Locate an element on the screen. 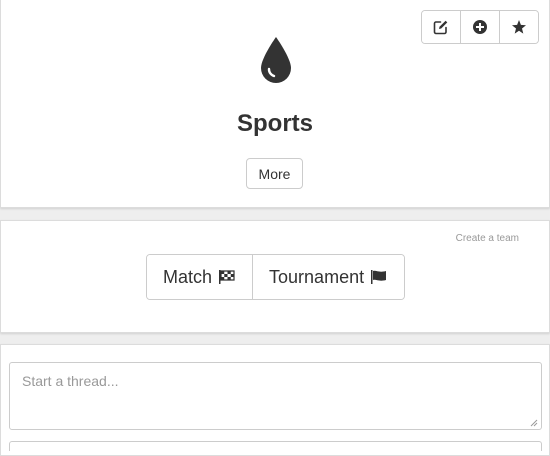 The height and width of the screenshot is (456, 550). match-button: Match is located at coordinates (200, 277).